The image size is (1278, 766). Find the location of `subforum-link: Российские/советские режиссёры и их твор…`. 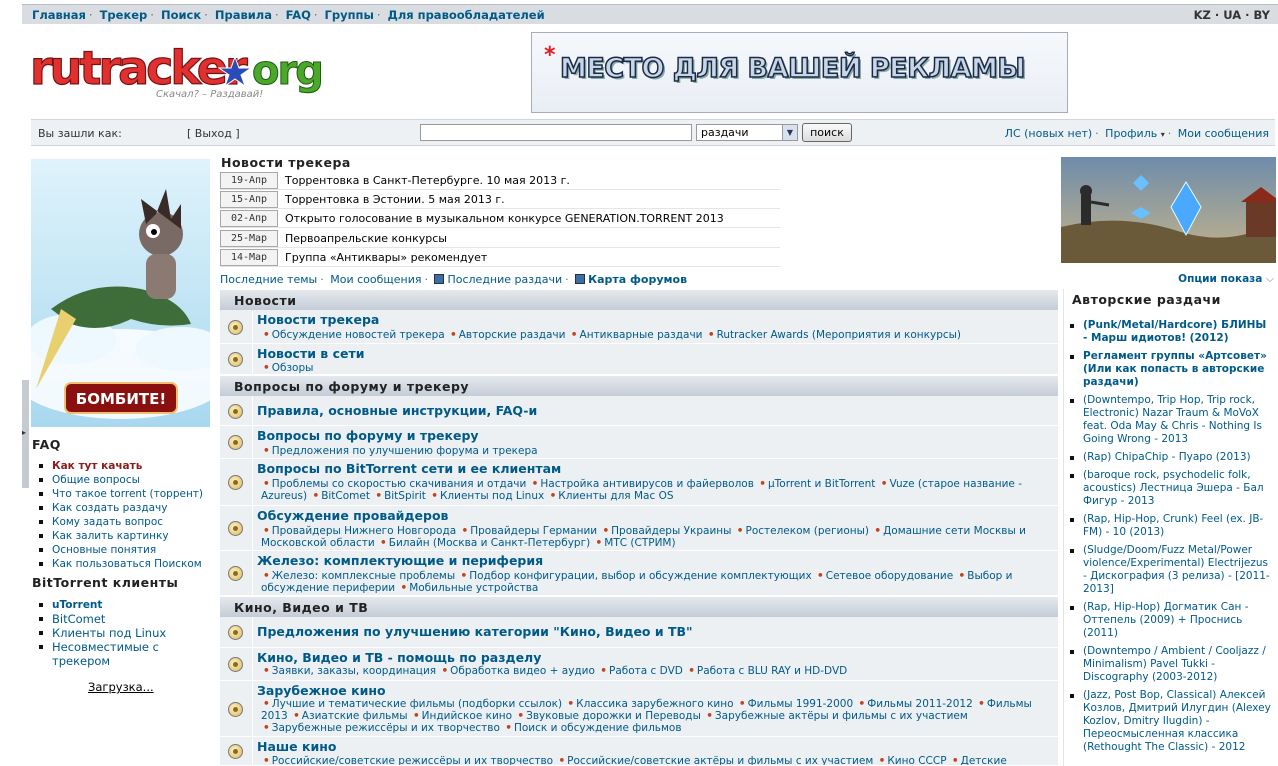

subforum-link: Российские/советские режиссёры и их твор… is located at coordinates (412, 760).